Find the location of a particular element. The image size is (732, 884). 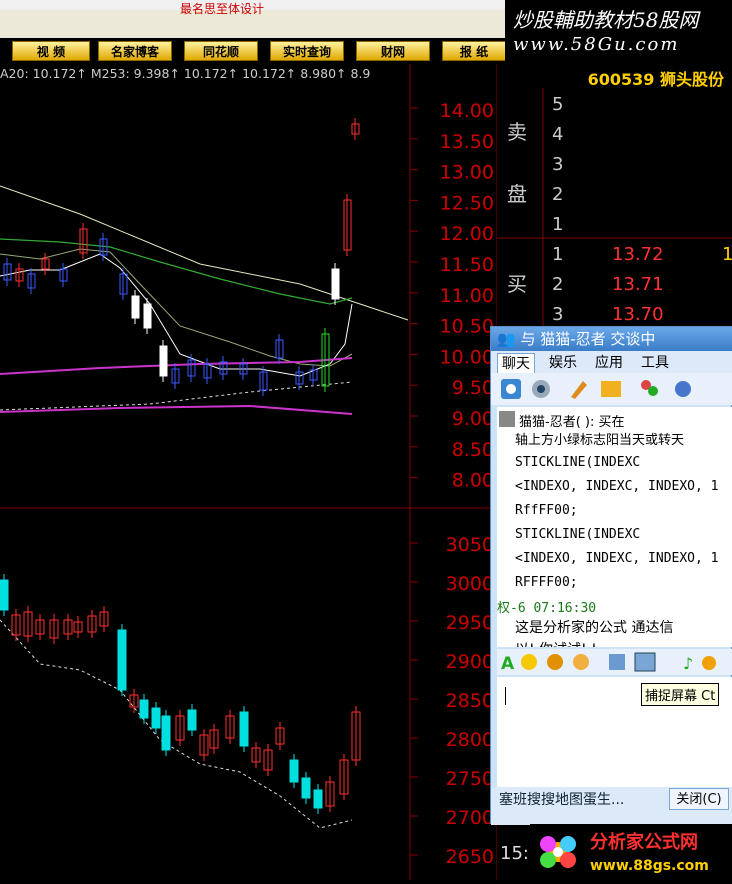

buy-level-2: 2 is located at coordinates (557, 284).